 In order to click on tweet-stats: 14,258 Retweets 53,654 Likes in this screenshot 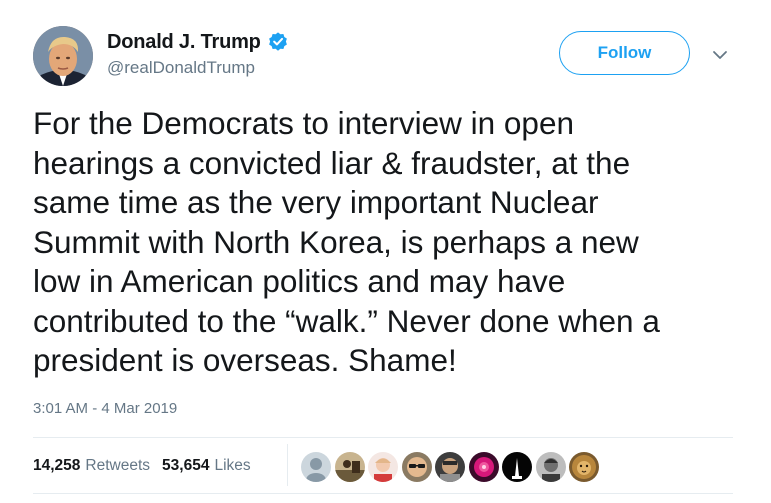, I will do `click(148, 466)`.